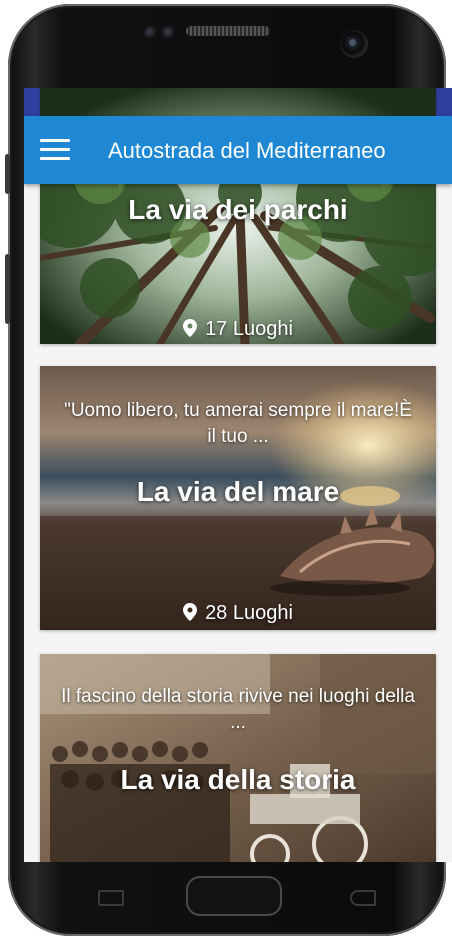 The height and width of the screenshot is (940, 452). Describe the element at coordinates (55, 150) in the screenshot. I see `hamburger-menu-icon` at that location.